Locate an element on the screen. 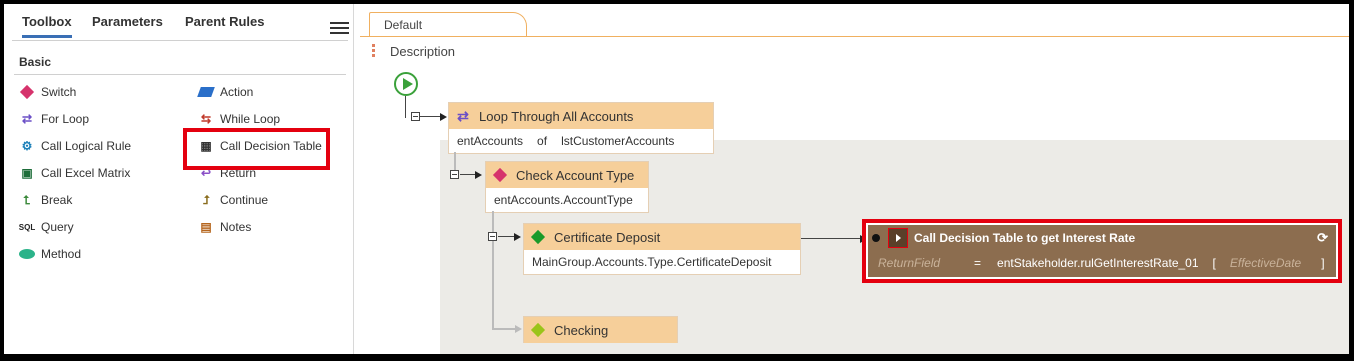 This screenshot has width=1354, height=361. tool-label: Call Logical Rule is located at coordinates (86, 146).